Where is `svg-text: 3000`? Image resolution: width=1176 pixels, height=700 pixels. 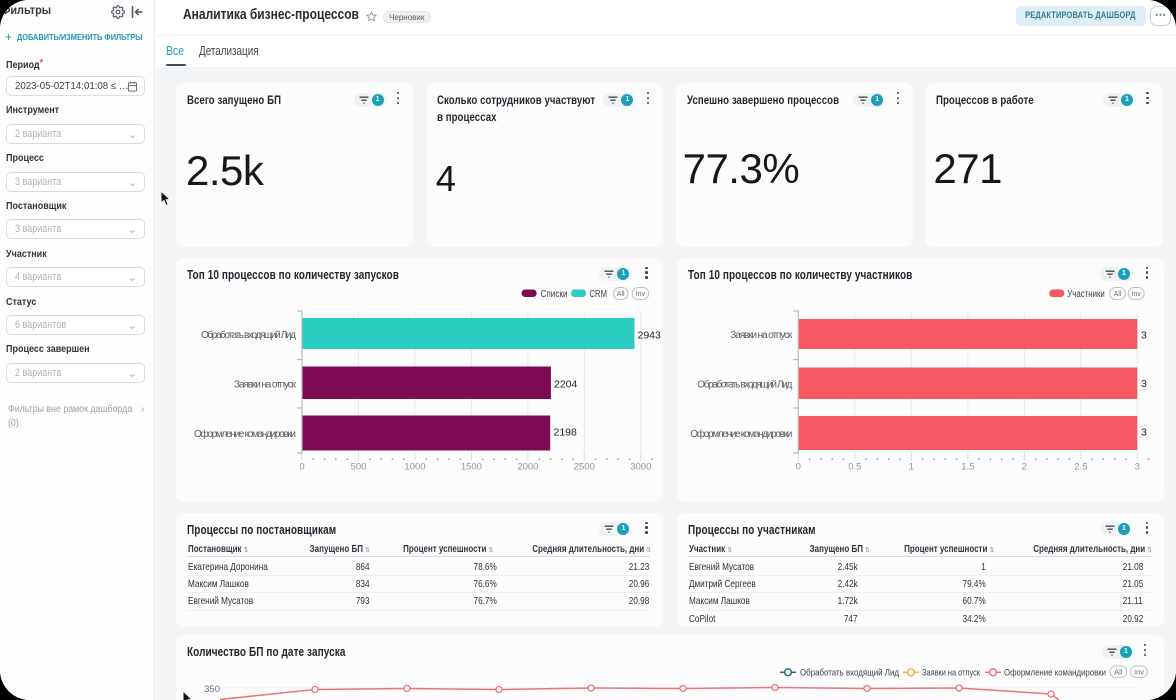 svg-text: 3000 is located at coordinates (640, 466).